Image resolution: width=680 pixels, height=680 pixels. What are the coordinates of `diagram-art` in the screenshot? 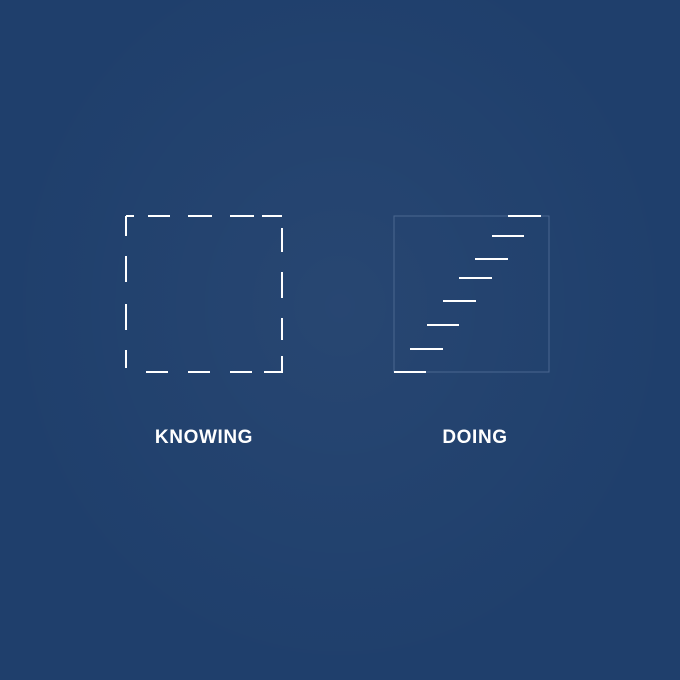 It's located at (337, 294).